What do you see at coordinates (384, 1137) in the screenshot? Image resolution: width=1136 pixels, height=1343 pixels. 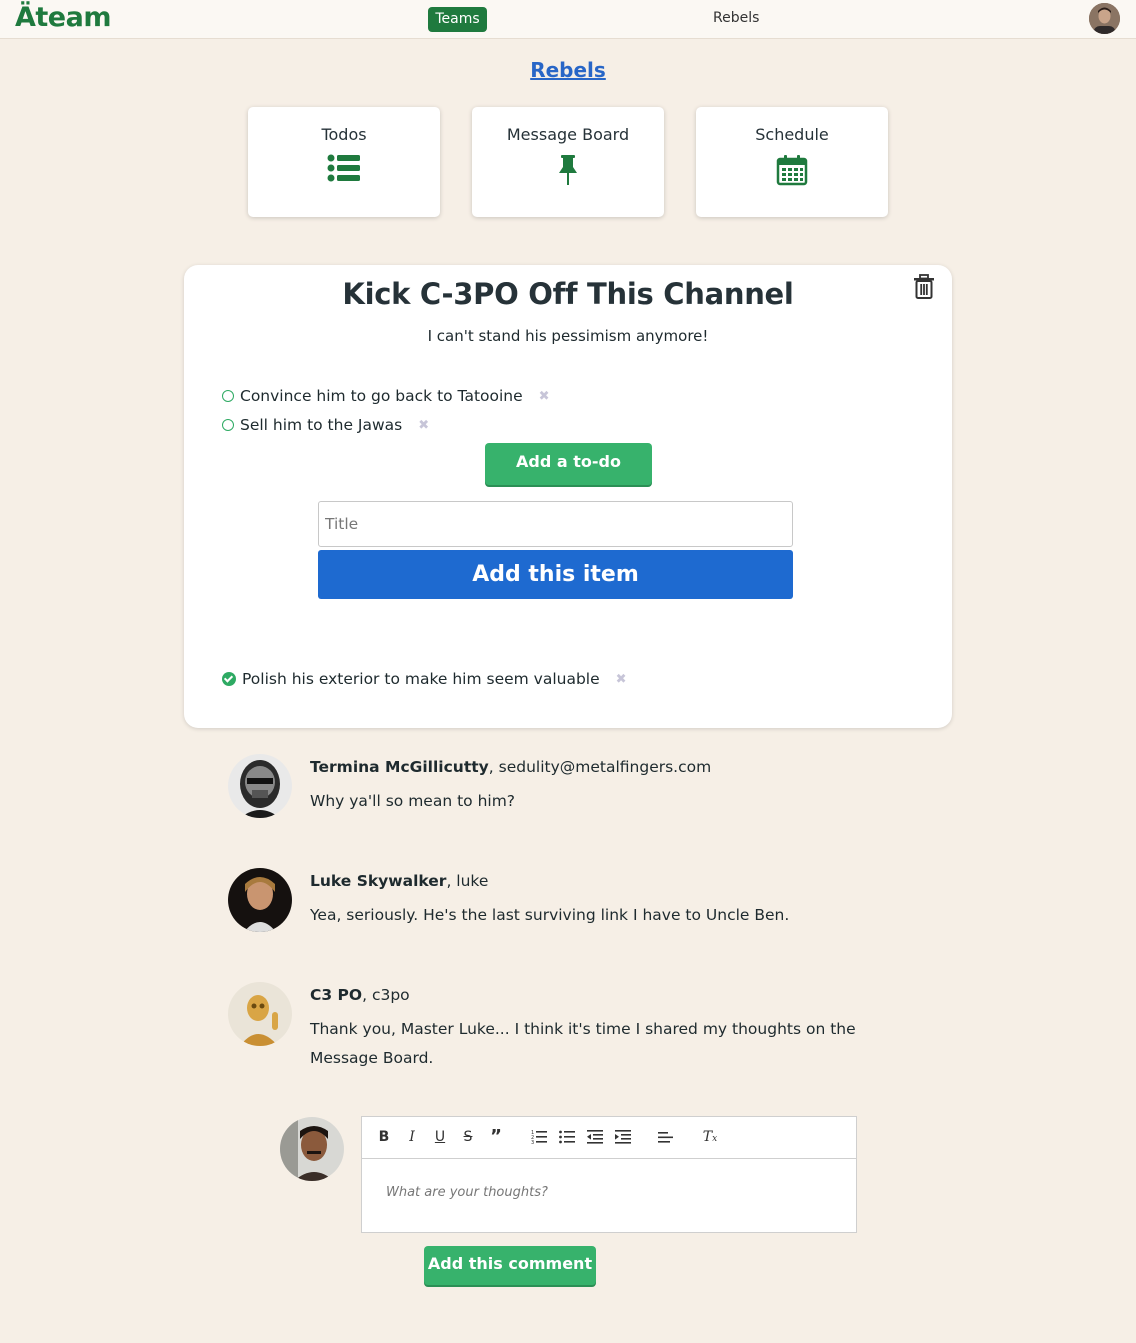 I see `bold-icon: B` at bounding box center [384, 1137].